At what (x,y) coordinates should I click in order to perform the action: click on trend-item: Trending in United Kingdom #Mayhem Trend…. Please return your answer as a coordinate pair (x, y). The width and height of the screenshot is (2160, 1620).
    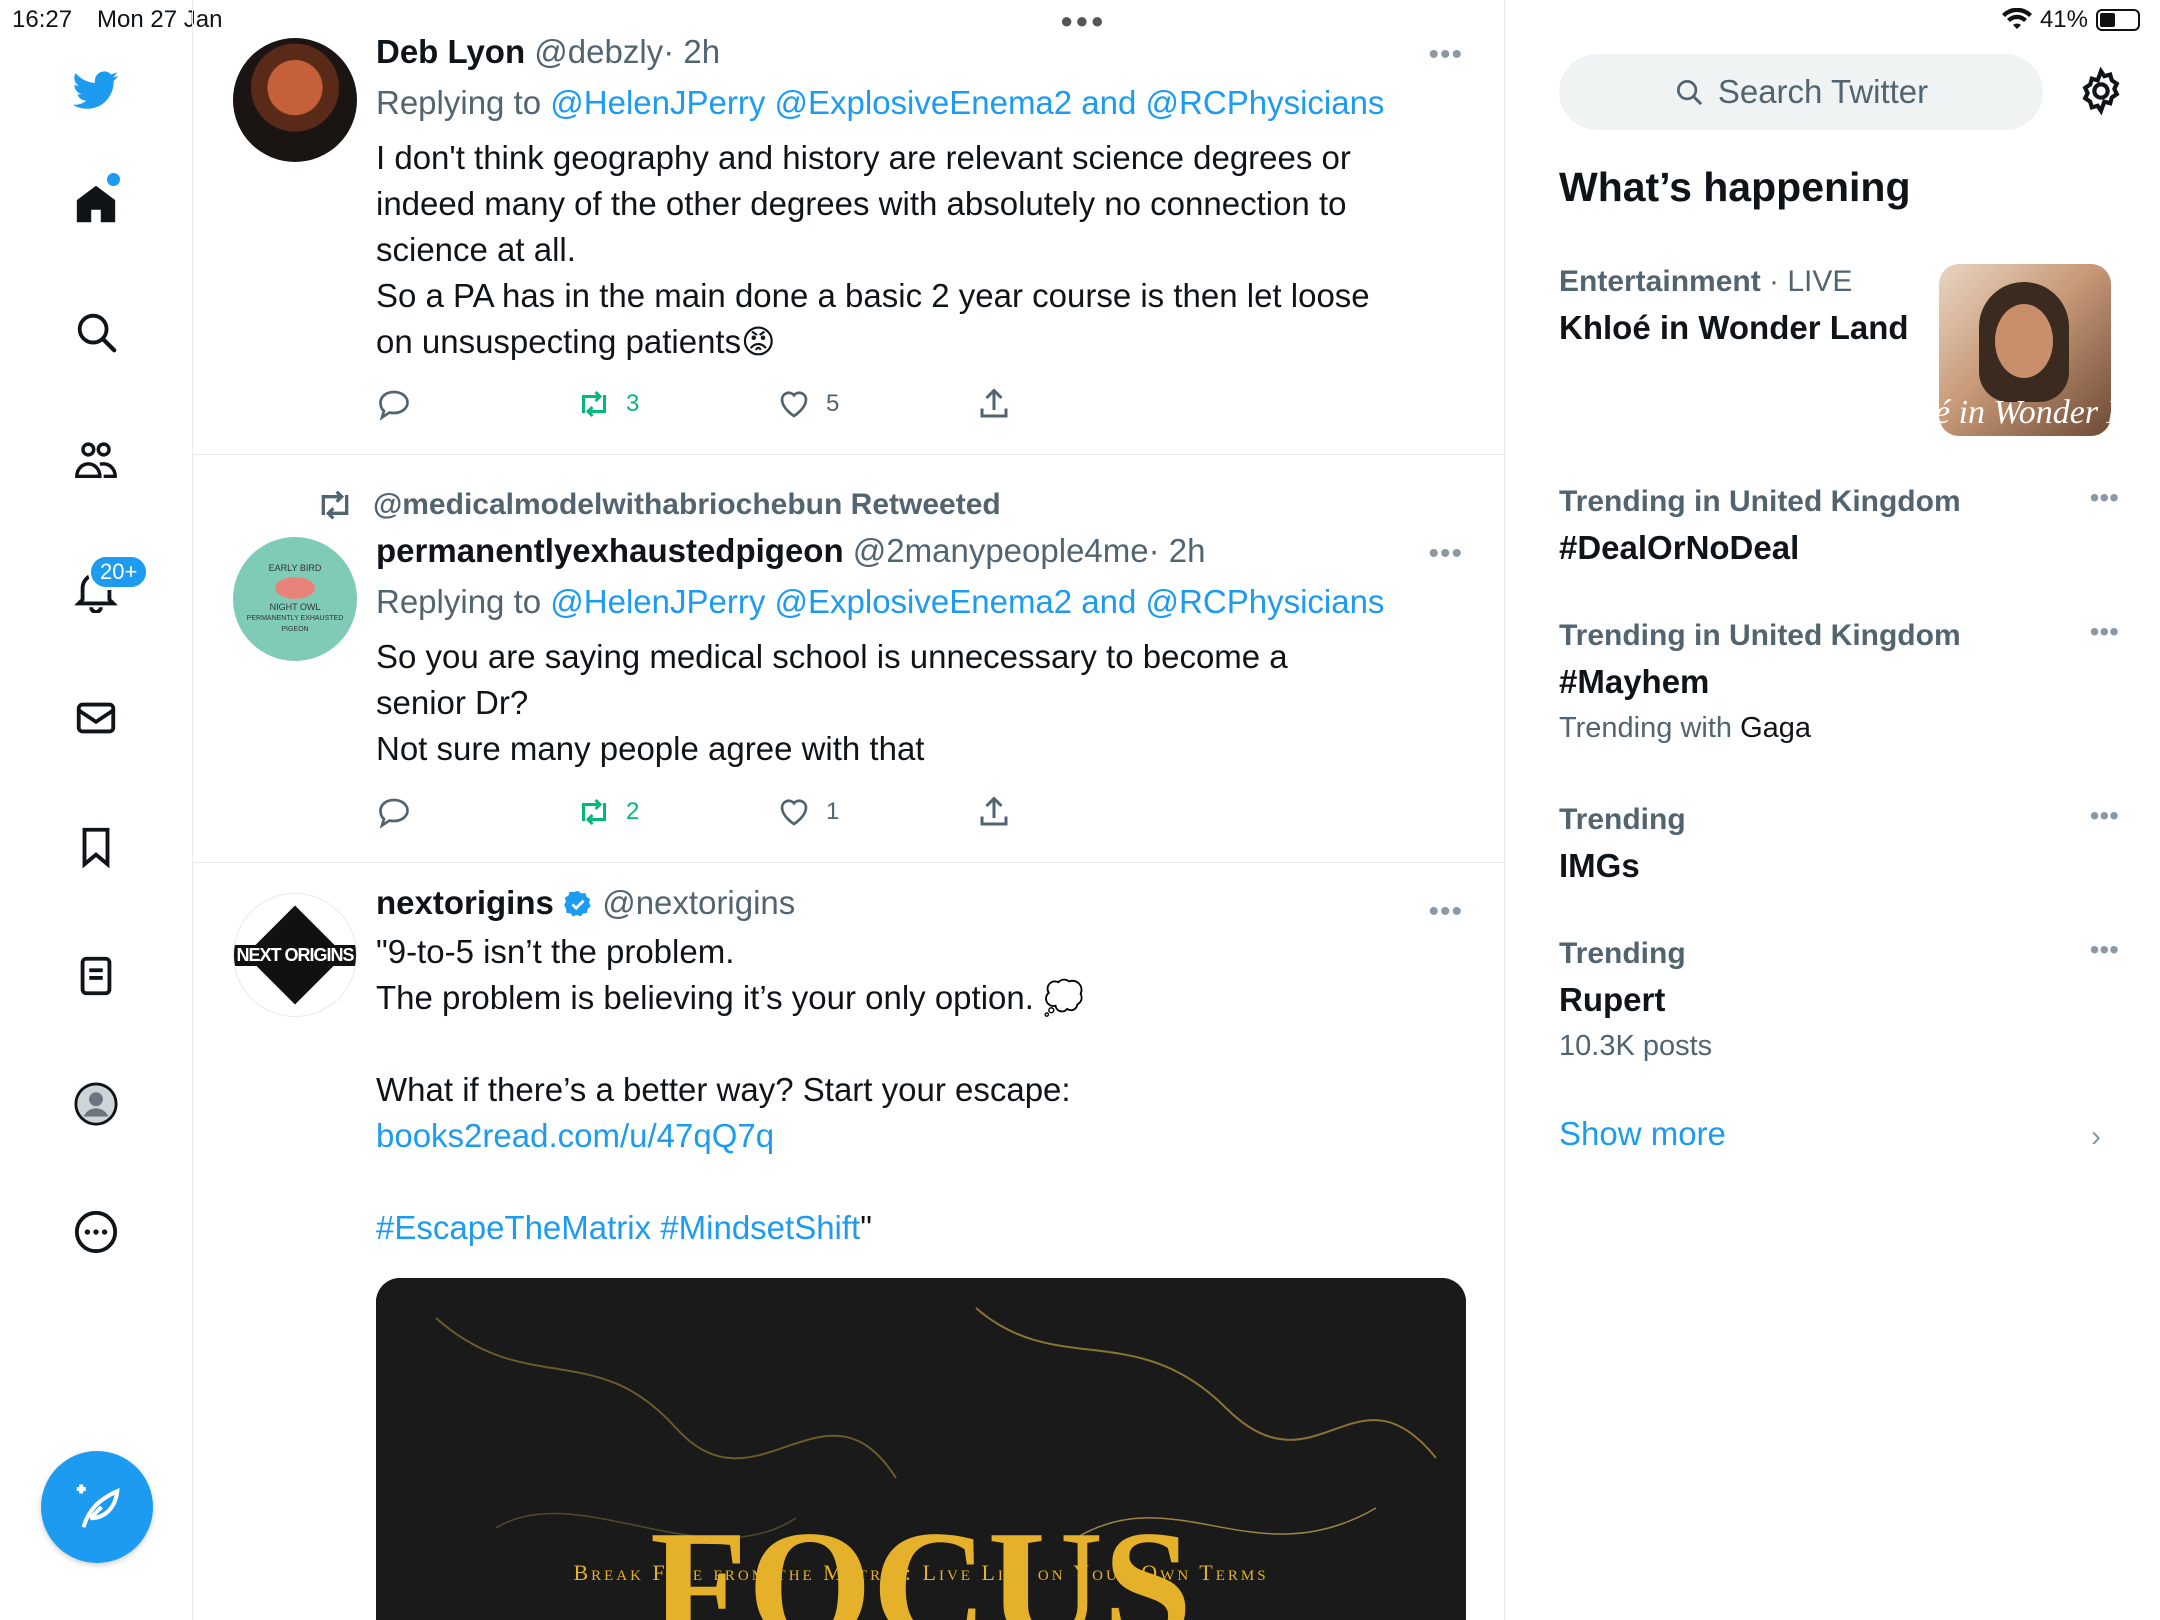
    Looking at the image, I should click on (1839, 682).